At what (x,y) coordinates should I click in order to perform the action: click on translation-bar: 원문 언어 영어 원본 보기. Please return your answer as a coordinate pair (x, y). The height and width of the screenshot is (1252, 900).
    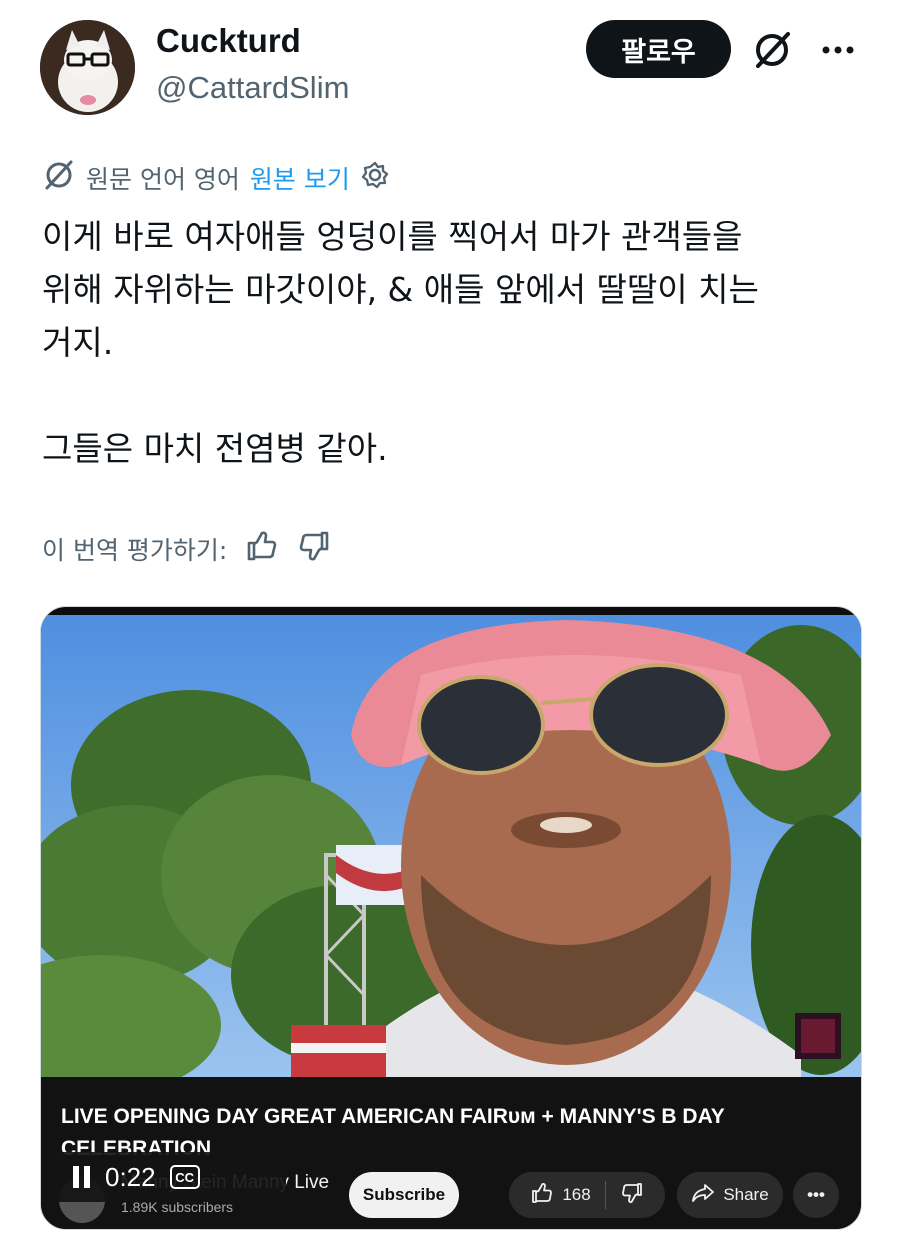
    Looking at the image, I should click on (216, 178).